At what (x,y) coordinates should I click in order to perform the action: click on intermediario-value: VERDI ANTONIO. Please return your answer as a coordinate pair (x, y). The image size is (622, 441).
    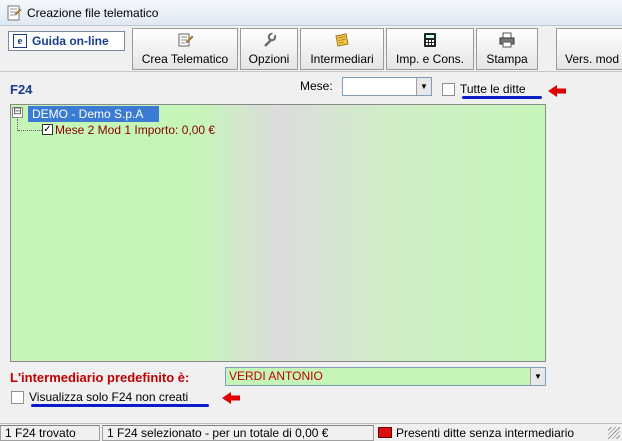
    Looking at the image, I should click on (276, 376).